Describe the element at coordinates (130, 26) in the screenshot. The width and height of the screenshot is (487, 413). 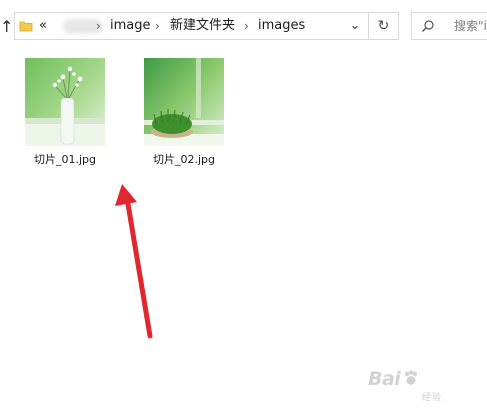
I see `breadcrumb-item-image: image` at that location.